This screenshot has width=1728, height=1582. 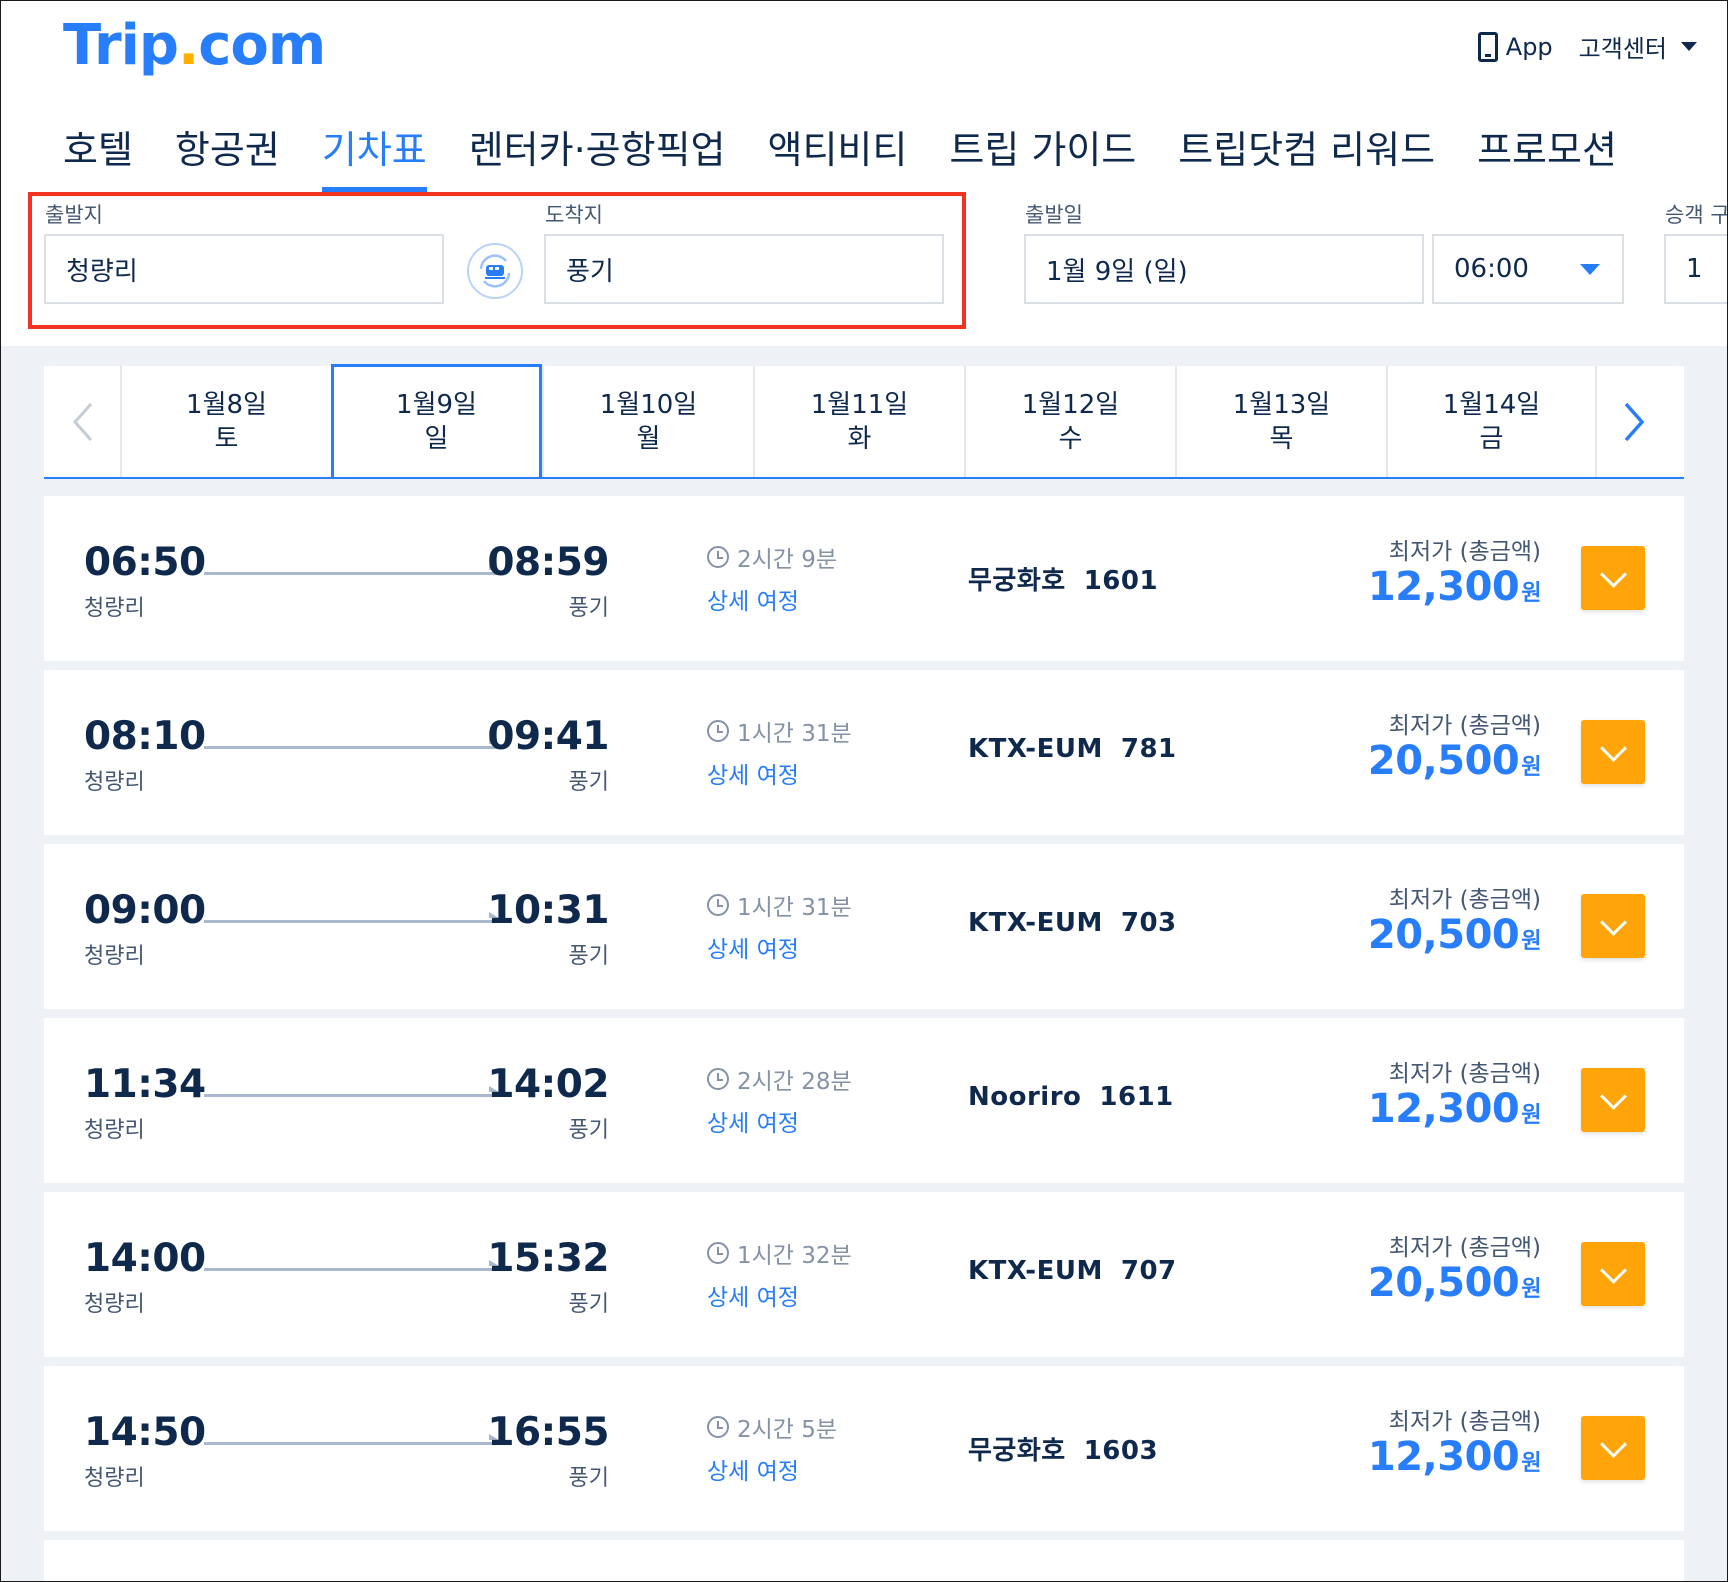 What do you see at coordinates (1281, 438) in the screenshot?
I see `weekday-label: 목` at bounding box center [1281, 438].